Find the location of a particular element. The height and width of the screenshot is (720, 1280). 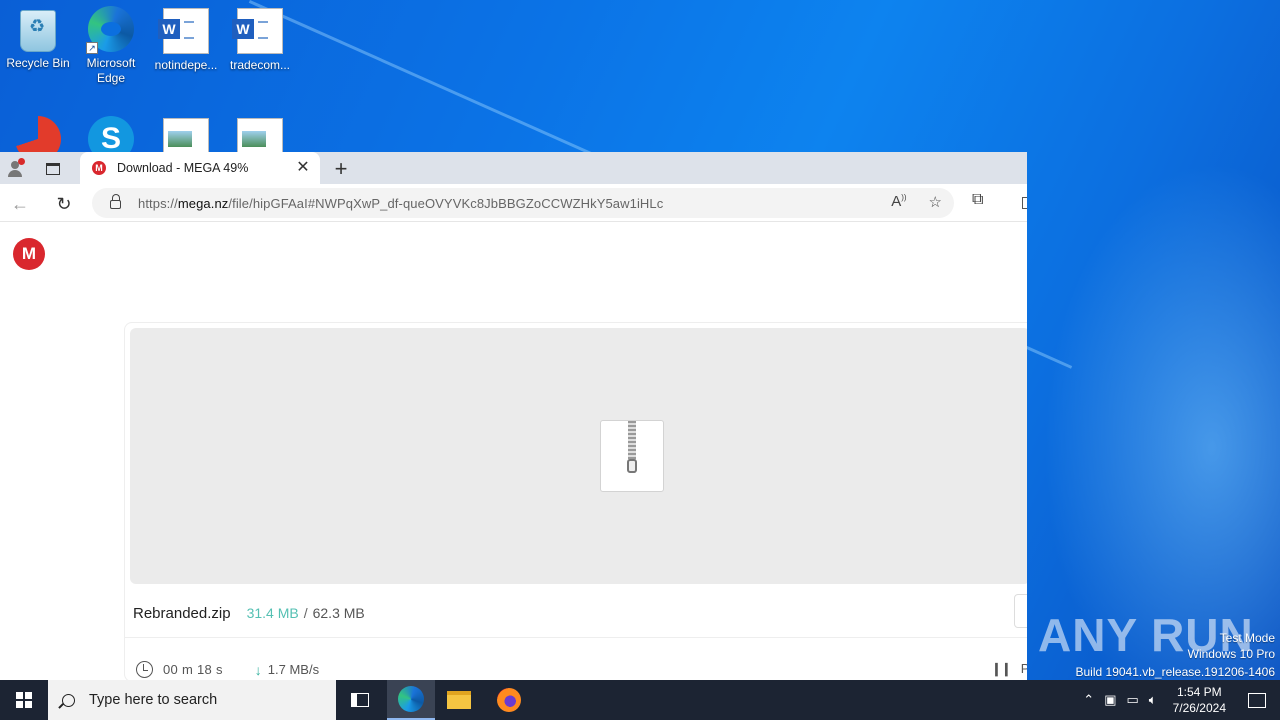

file-info-row: Rebranded.zip 31.4 MB / 62.3 MB is located at coordinates (249, 613).